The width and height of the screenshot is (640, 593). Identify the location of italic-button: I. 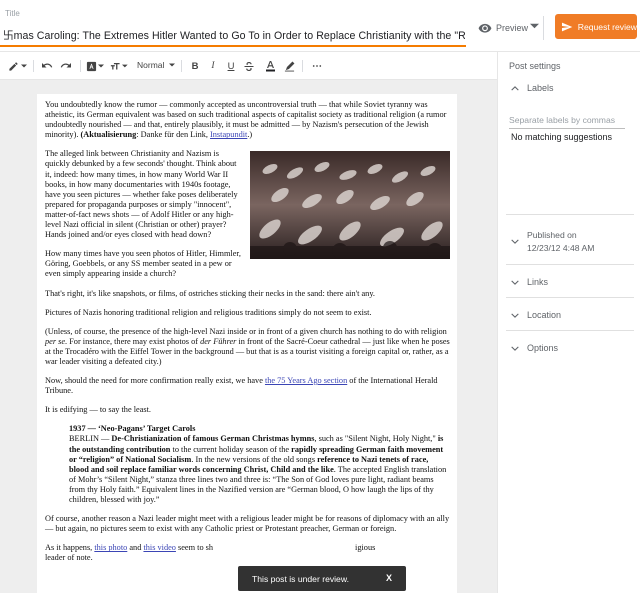
(213, 66).